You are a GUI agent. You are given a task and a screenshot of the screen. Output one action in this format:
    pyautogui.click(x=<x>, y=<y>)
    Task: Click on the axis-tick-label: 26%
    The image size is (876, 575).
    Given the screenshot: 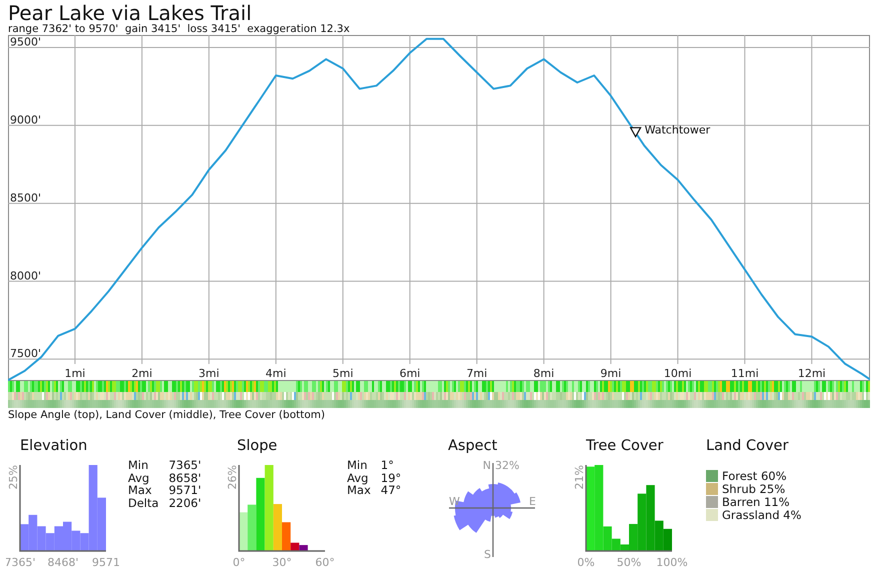 What is the action you would take?
    pyautogui.click(x=232, y=477)
    